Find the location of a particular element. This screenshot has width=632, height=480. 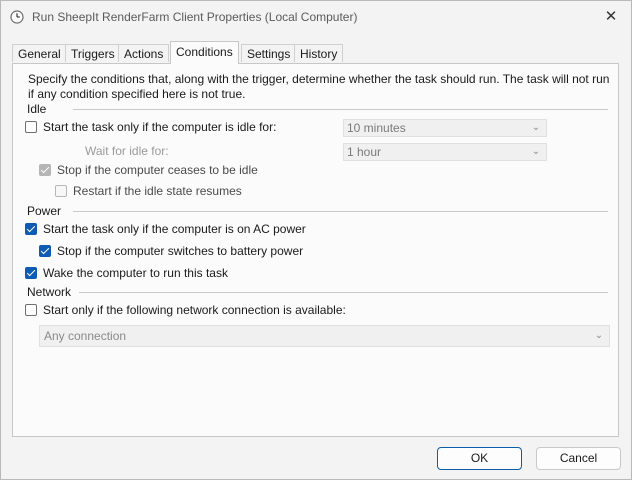

idle-group-label: Idle is located at coordinates (39, 109).